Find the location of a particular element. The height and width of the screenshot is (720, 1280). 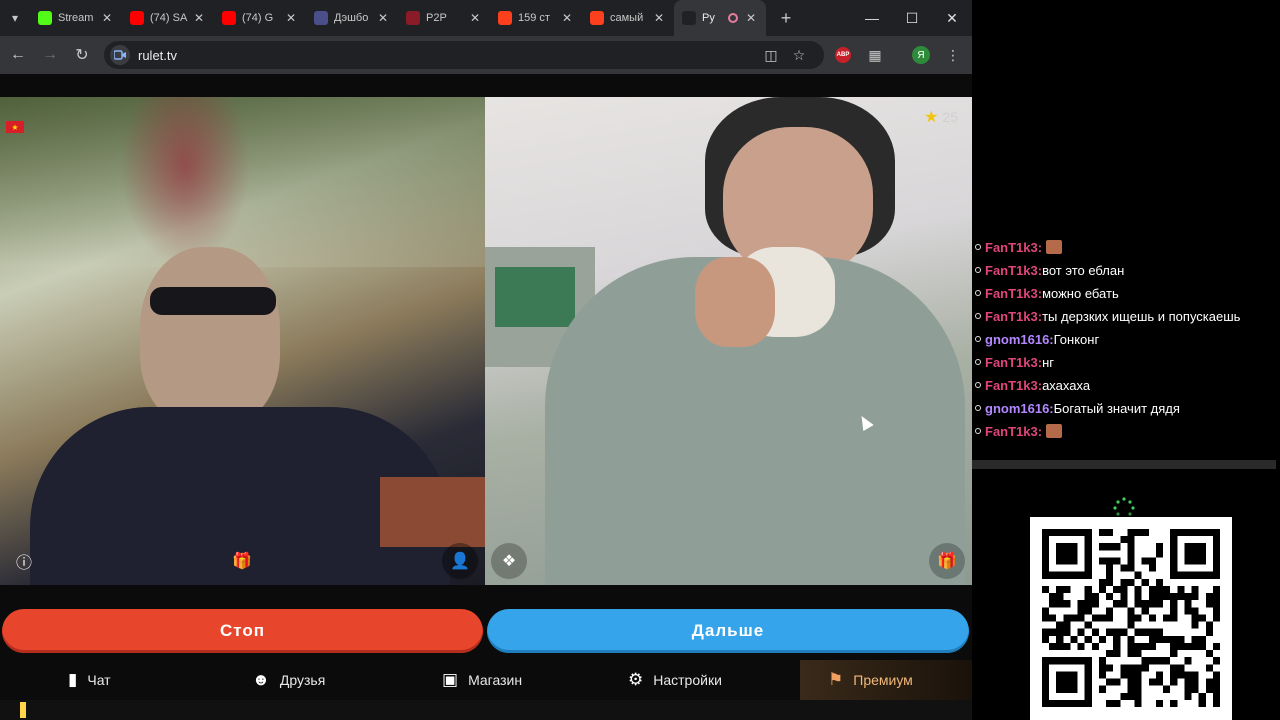

gift-icon: 🎁 is located at coordinates (242, 561).